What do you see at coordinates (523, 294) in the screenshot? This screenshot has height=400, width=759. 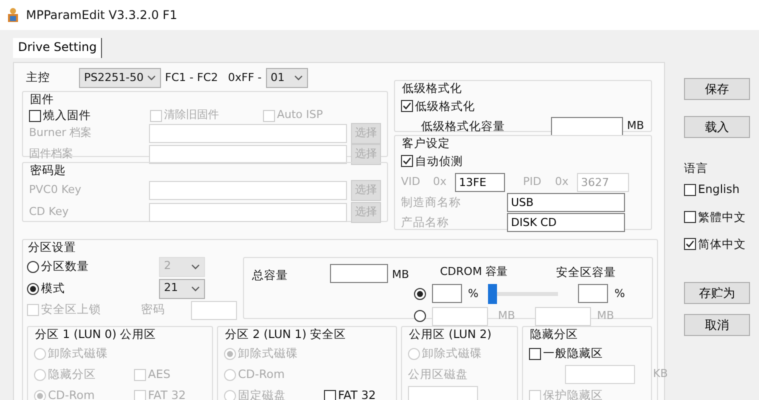 I see `slider` at bounding box center [523, 294].